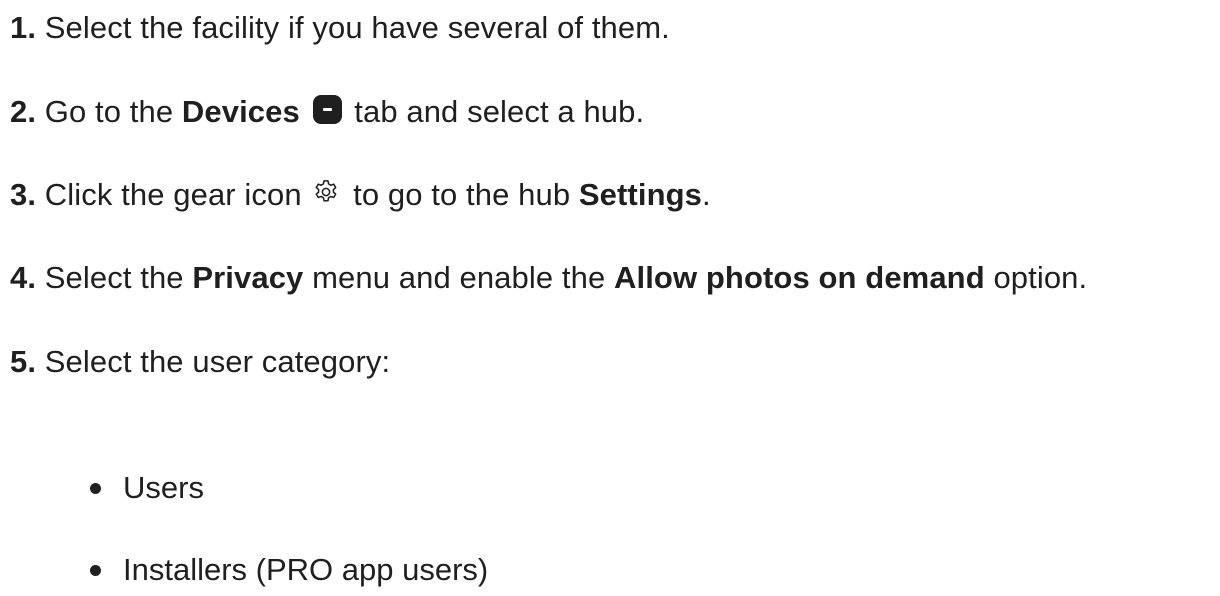 Image resolution: width=1220 pixels, height=596 pixels. I want to click on step-text: Select the user category:, so click(213, 361).